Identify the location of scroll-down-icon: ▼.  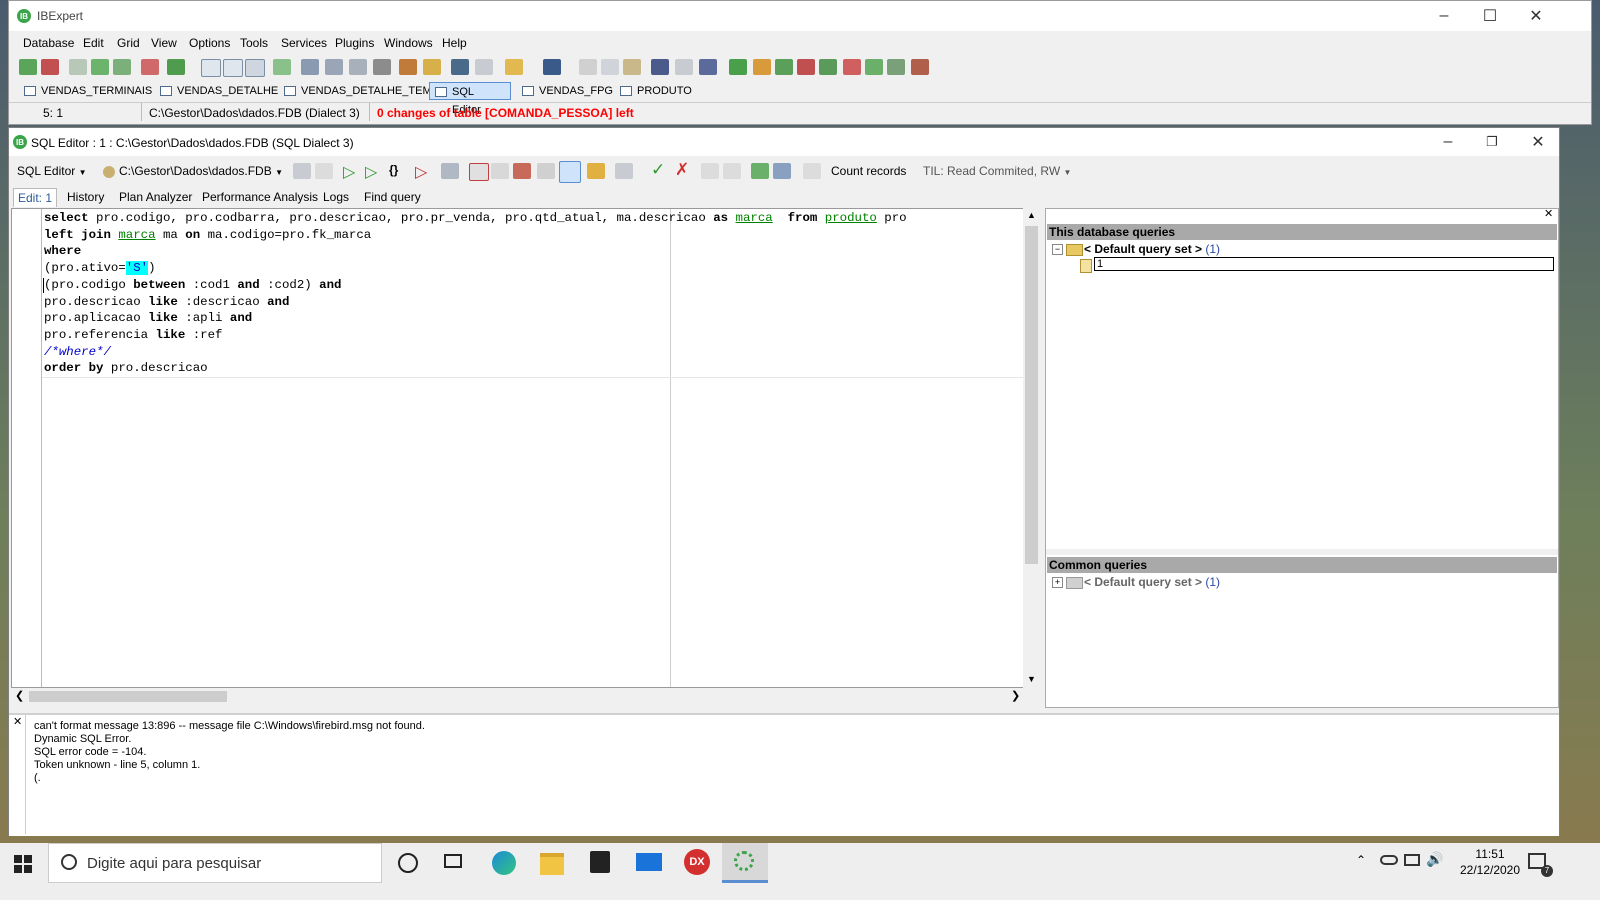
(1031, 679).